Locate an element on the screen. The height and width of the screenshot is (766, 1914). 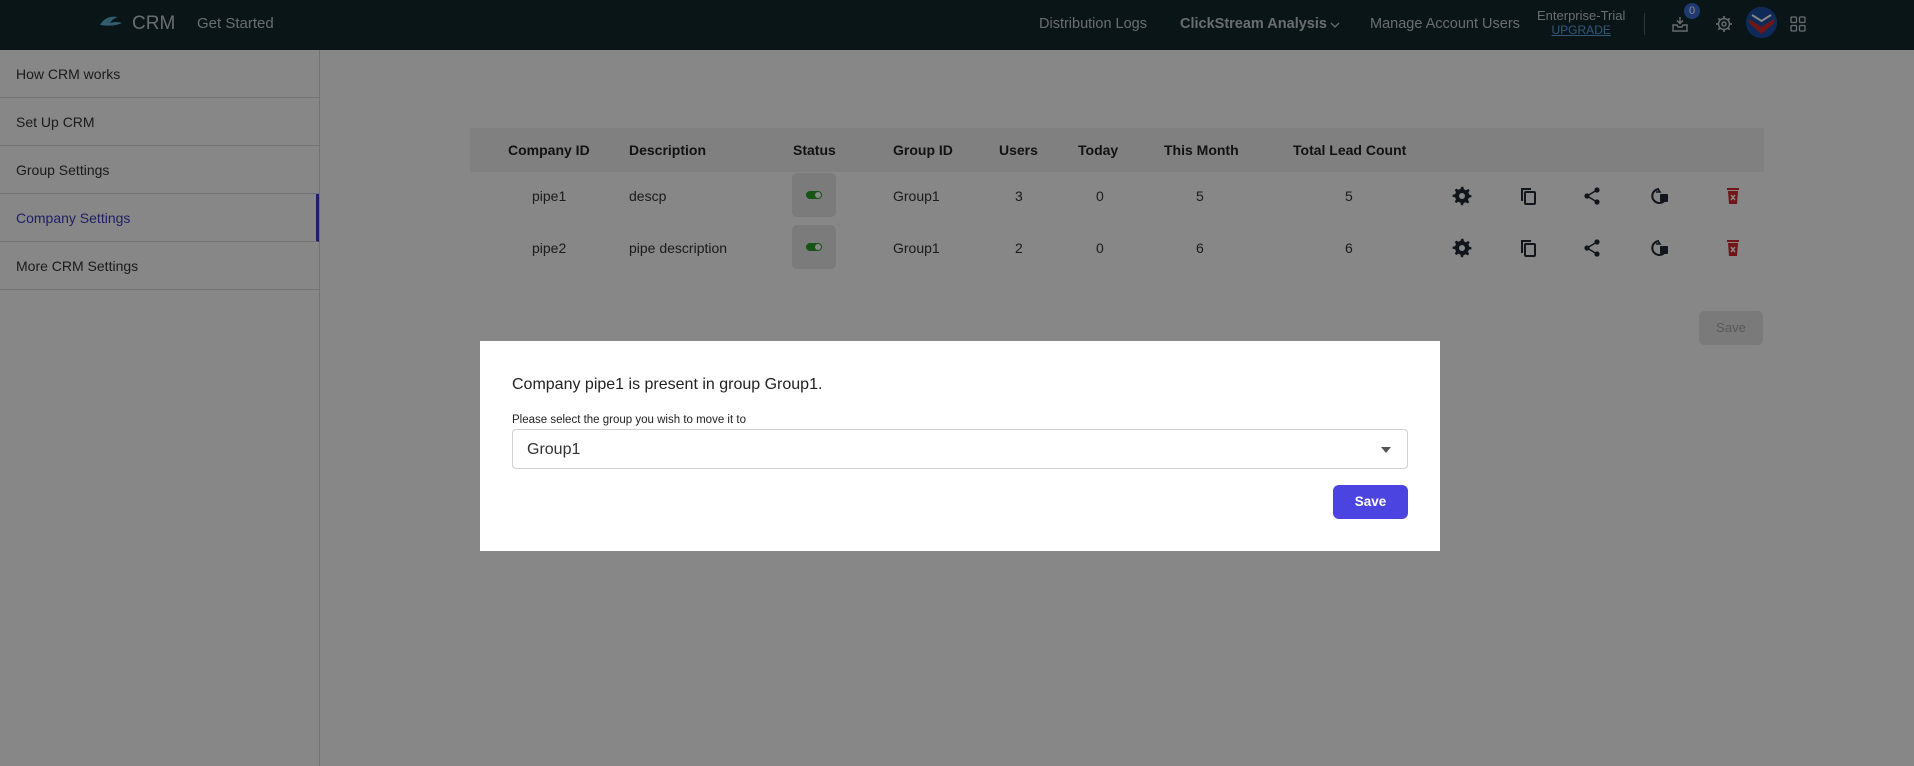
save-button: Save is located at coordinates (1370, 502).